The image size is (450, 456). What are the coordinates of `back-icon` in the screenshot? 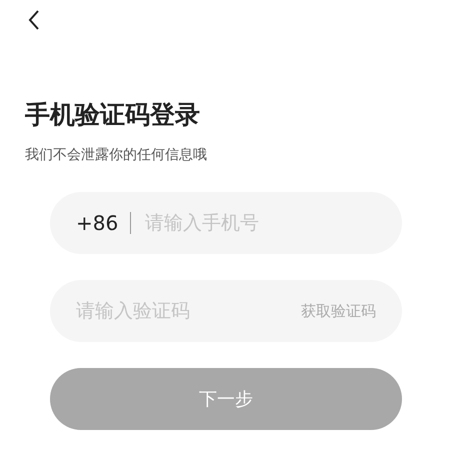 It's located at (34, 20).